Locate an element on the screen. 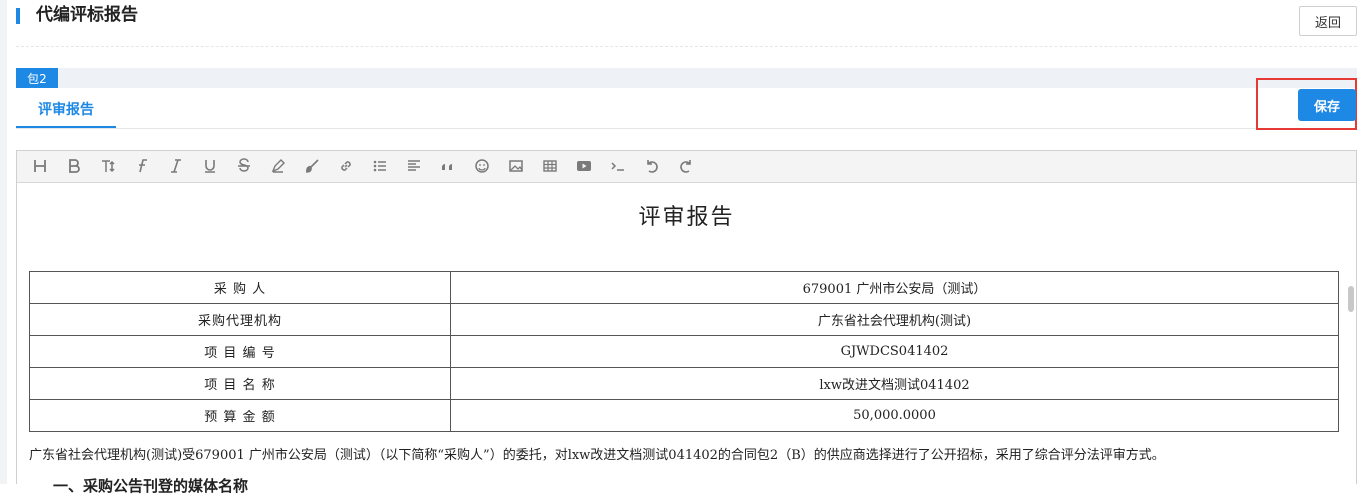 The width and height of the screenshot is (1363, 496). undo-icon is located at coordinates (652, 166).